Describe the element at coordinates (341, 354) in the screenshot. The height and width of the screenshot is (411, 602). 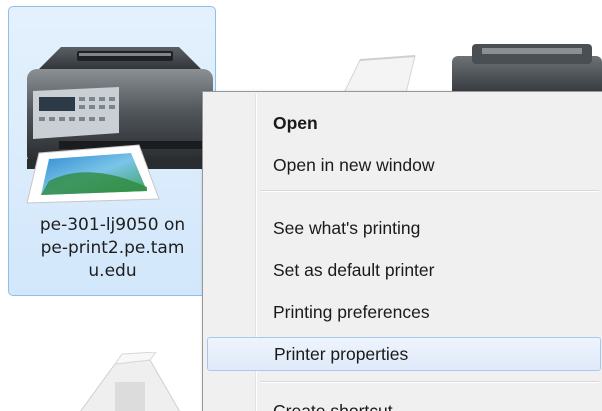
I see `menu-item-label: Printer properties` at that location.